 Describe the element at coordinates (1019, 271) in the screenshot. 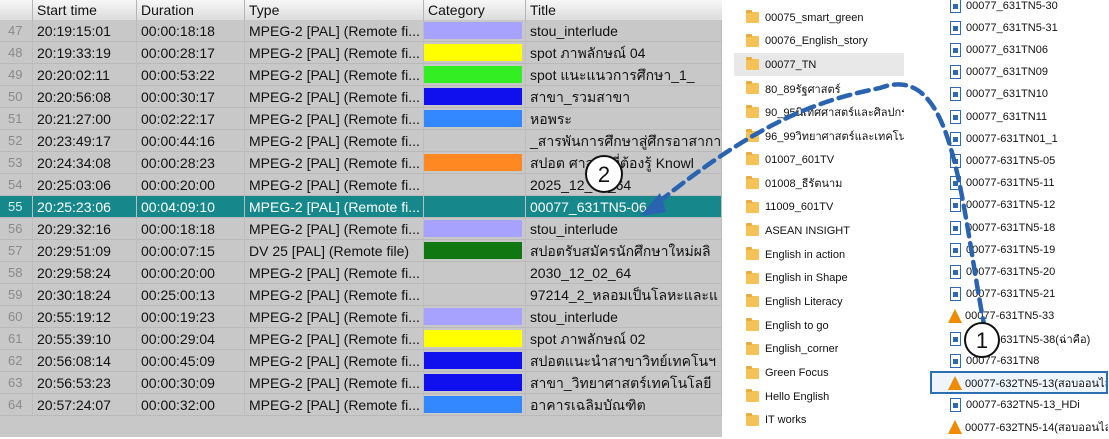

I see `file-item: 00077-631TN5-20` at that location.